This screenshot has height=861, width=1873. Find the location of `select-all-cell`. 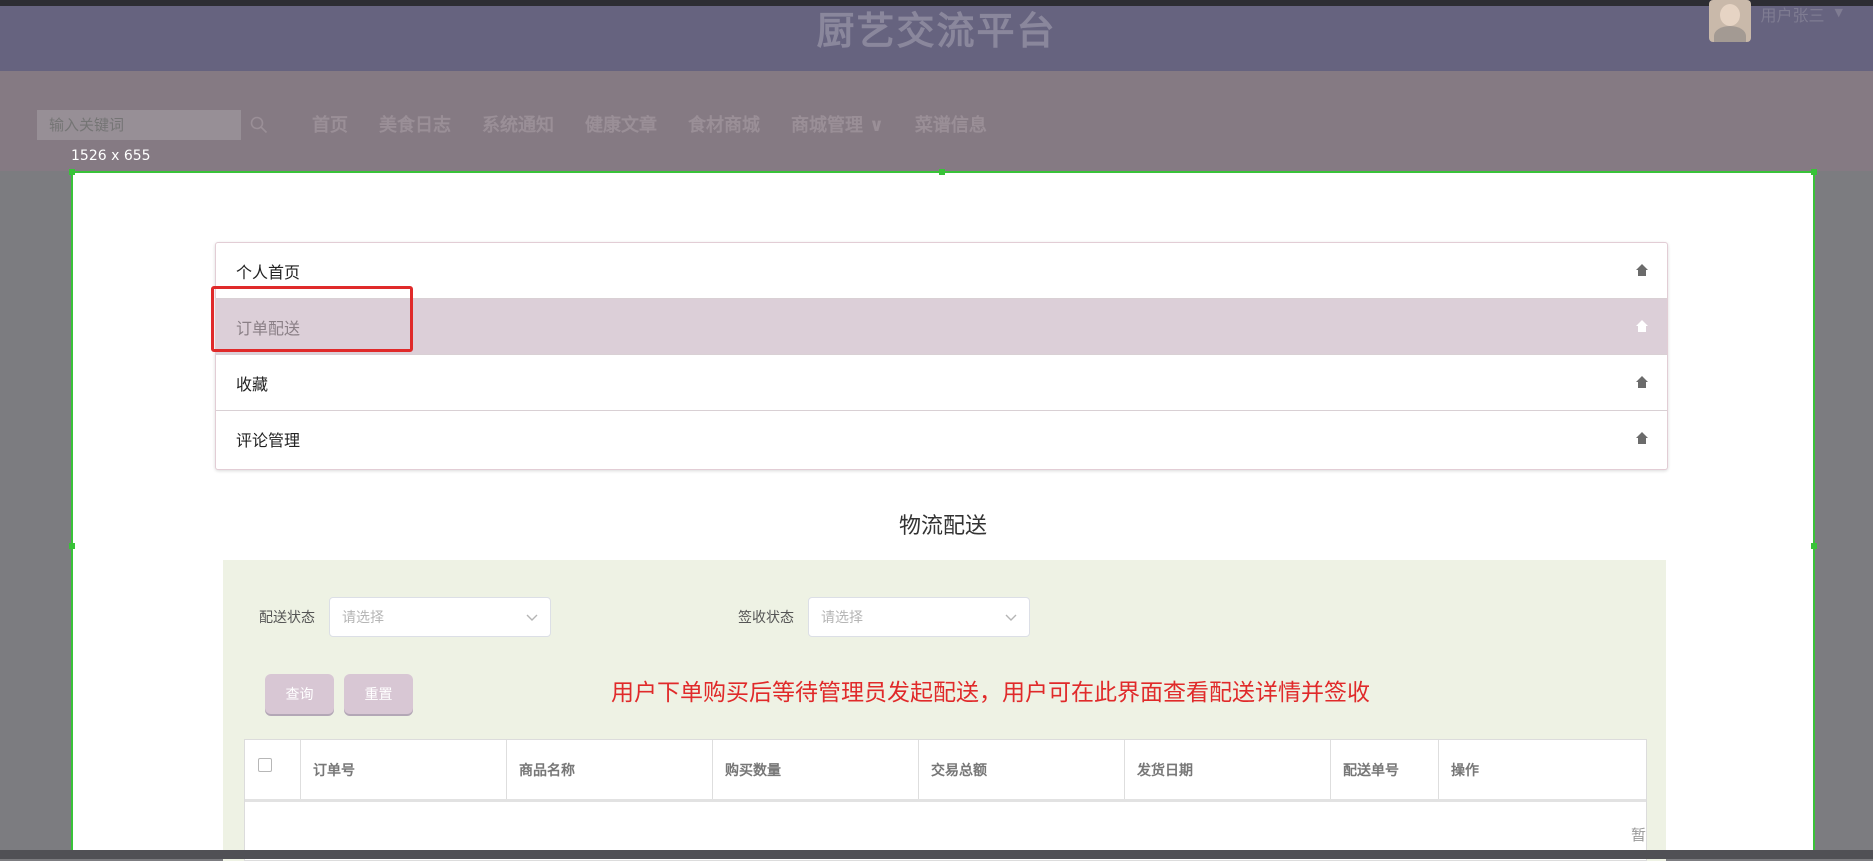

select-all-cell is located at coordinates (273, 769).